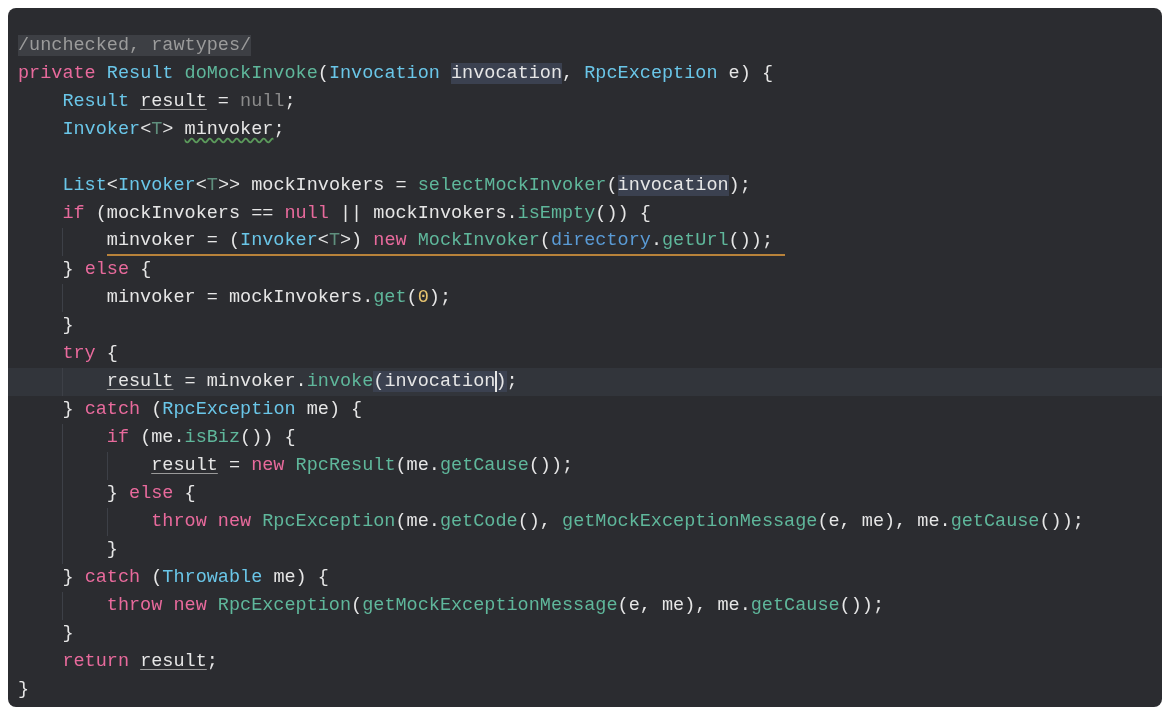 The image size is (1170, 715). I want to click on code-line: throw new RpcException(me.getCode(), getMockExceptionMessage(e, me), me.getCause());, so click(617, 522).